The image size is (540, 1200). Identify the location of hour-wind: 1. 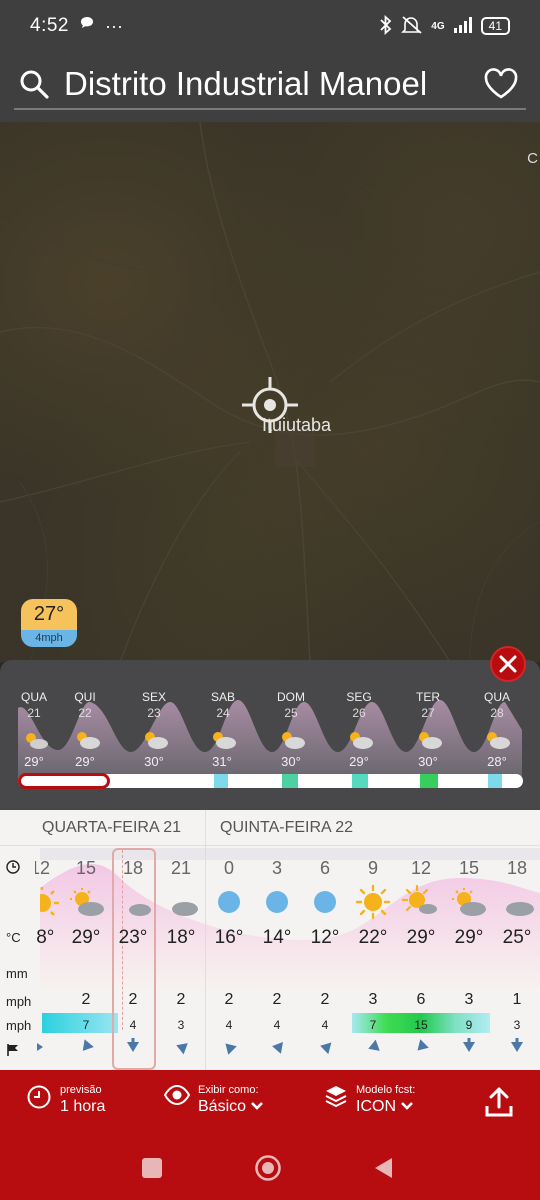
(517, 999).